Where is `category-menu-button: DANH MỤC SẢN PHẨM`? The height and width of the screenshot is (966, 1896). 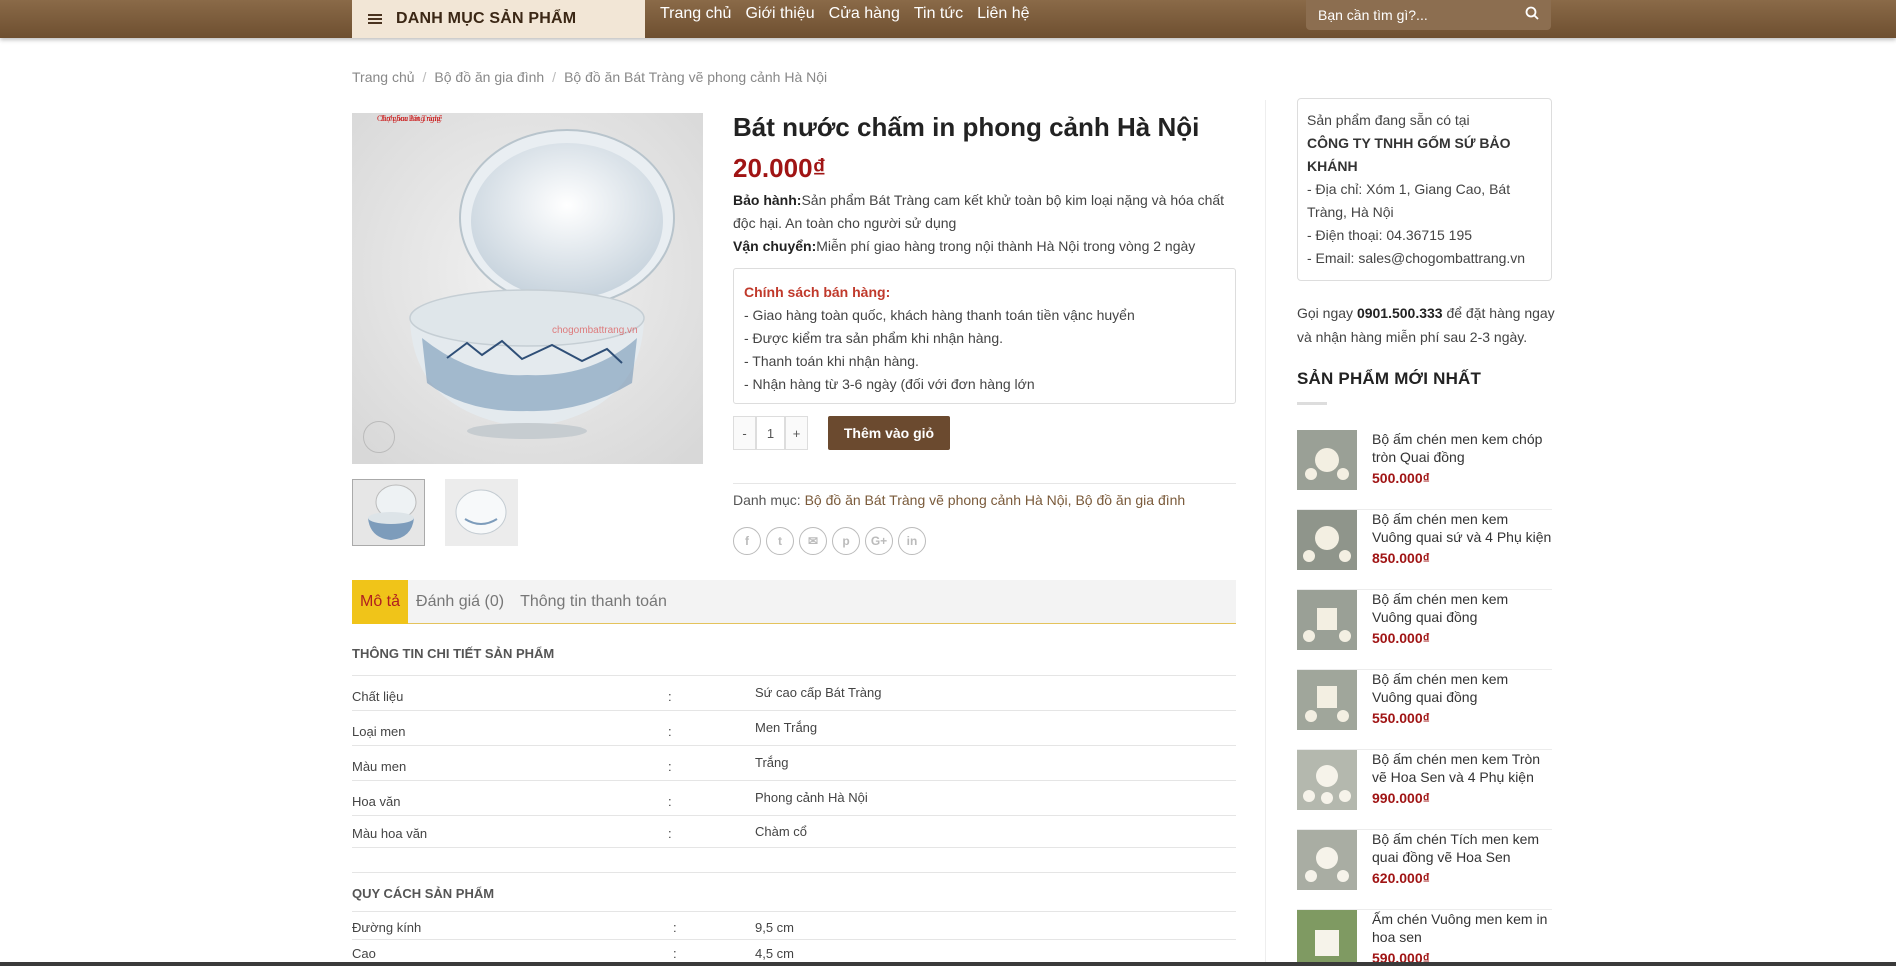
category-menu-button: DANH MỤC SẢN PHẨM is located at coordinates (498, 19).